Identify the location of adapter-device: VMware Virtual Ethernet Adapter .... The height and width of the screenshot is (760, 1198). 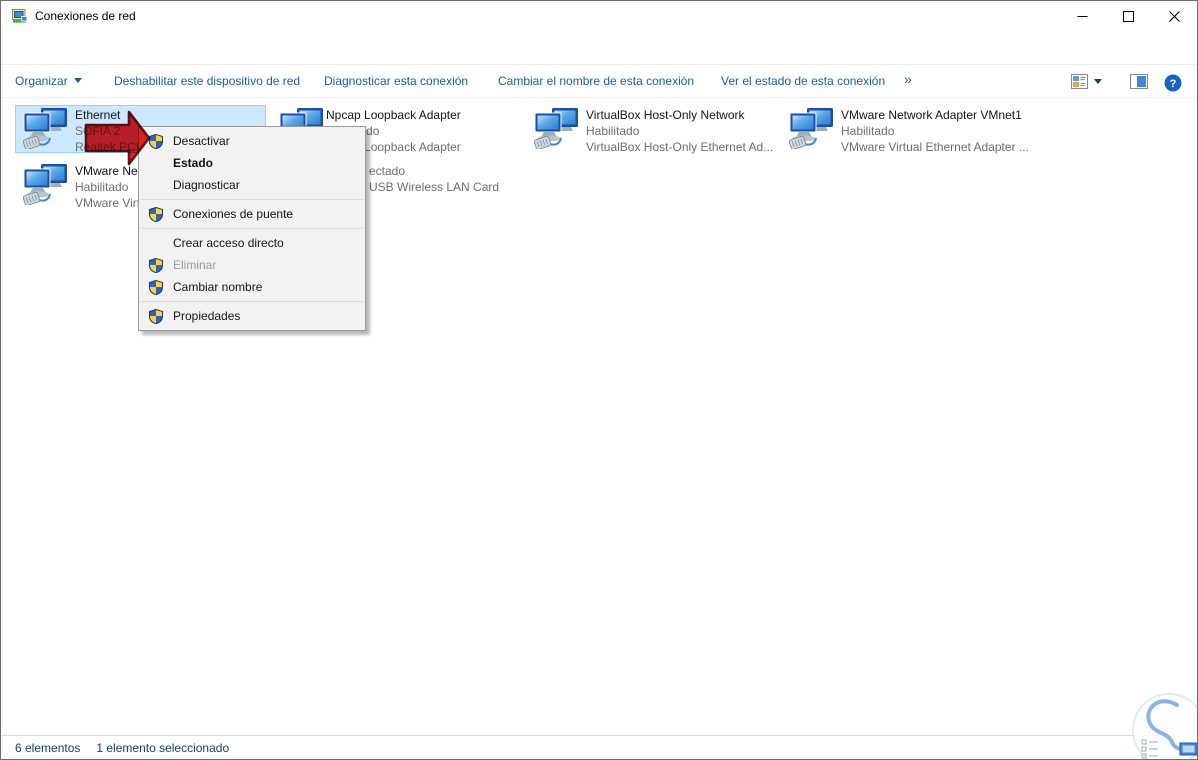
(935, 147).